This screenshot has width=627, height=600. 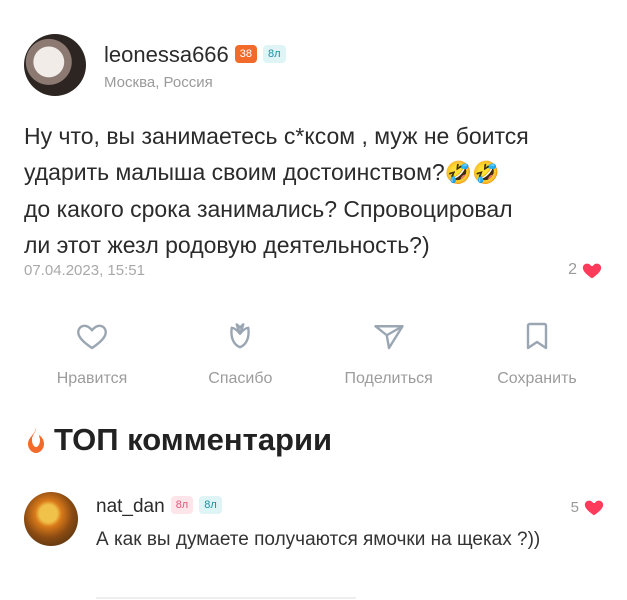 What do you see at coordinates (389, 353) in the screenshot?
I see `share-button: Поделиться` at bounding box center [389, 353].